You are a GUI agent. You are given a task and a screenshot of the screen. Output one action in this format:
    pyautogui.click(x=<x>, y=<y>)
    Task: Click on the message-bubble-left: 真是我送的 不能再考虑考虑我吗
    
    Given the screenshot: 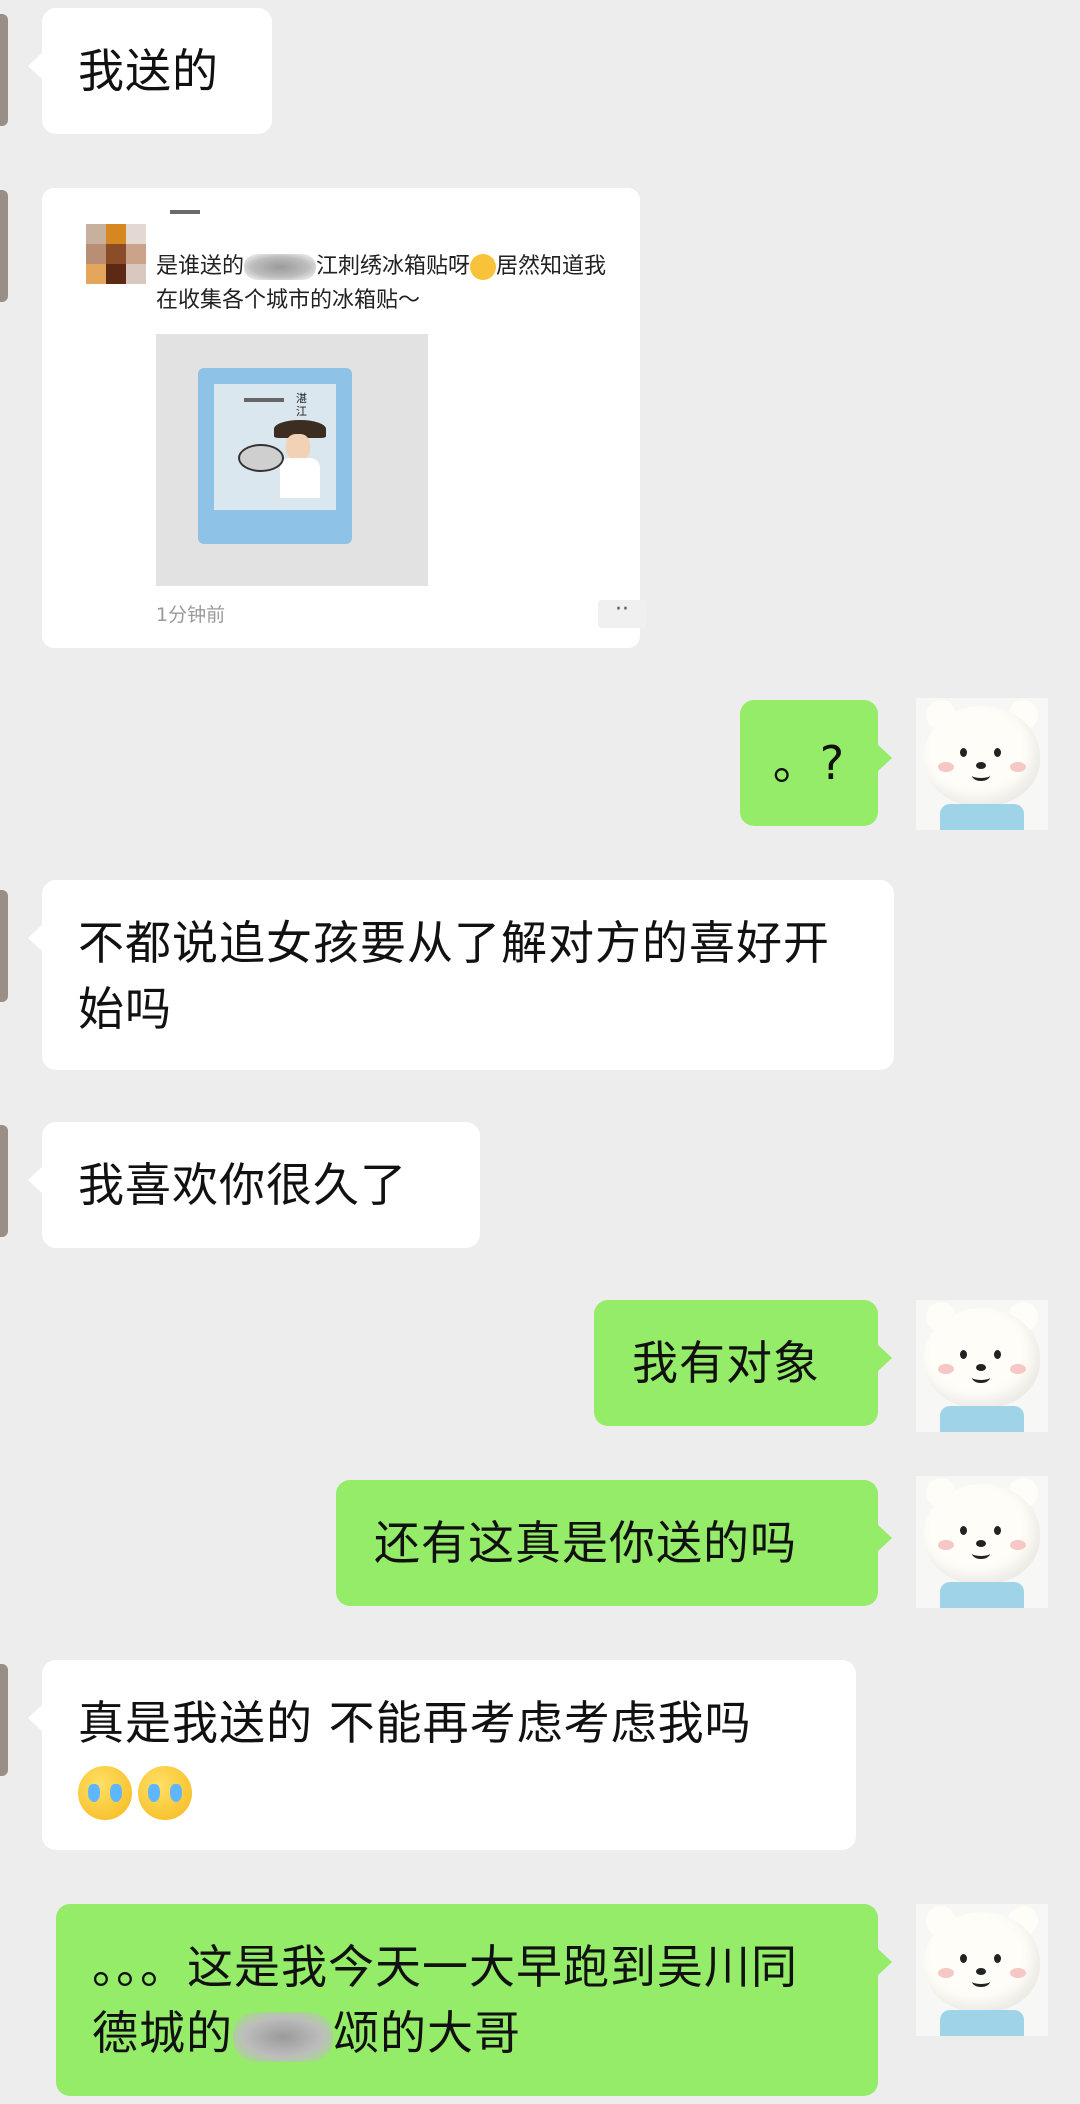 What is the action you would take?
    pyautogui.click(x=442, y=1755)
    